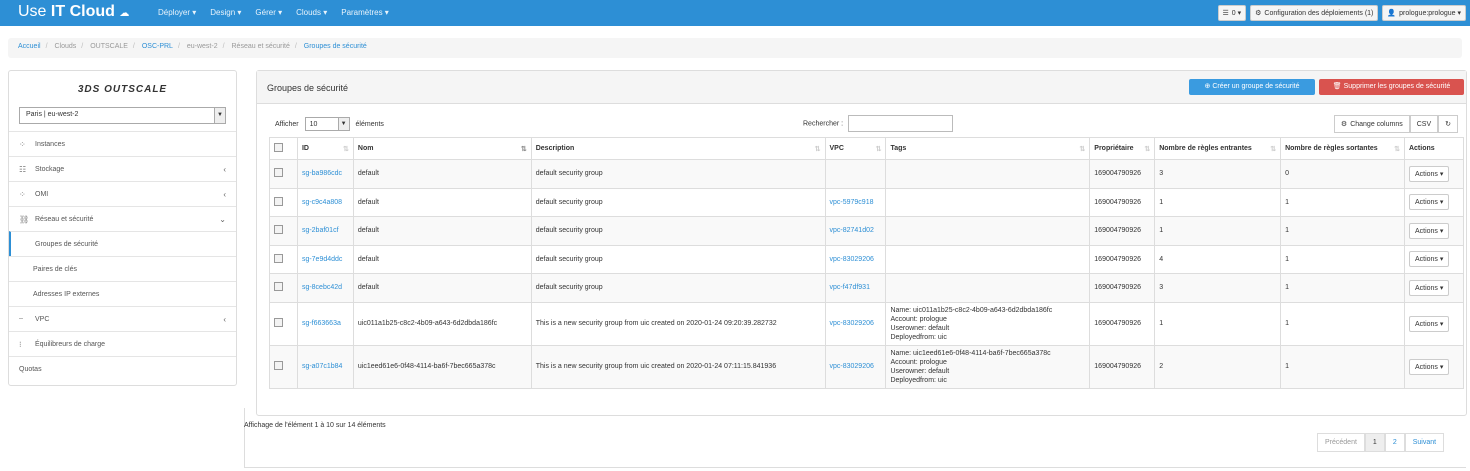 Image resolution: width=1470 pixels, height=471 pixels. Describe the element at coordinates (268, 12) in the screenshot. I see `nav-gerer: Gérer ▾` at that location.